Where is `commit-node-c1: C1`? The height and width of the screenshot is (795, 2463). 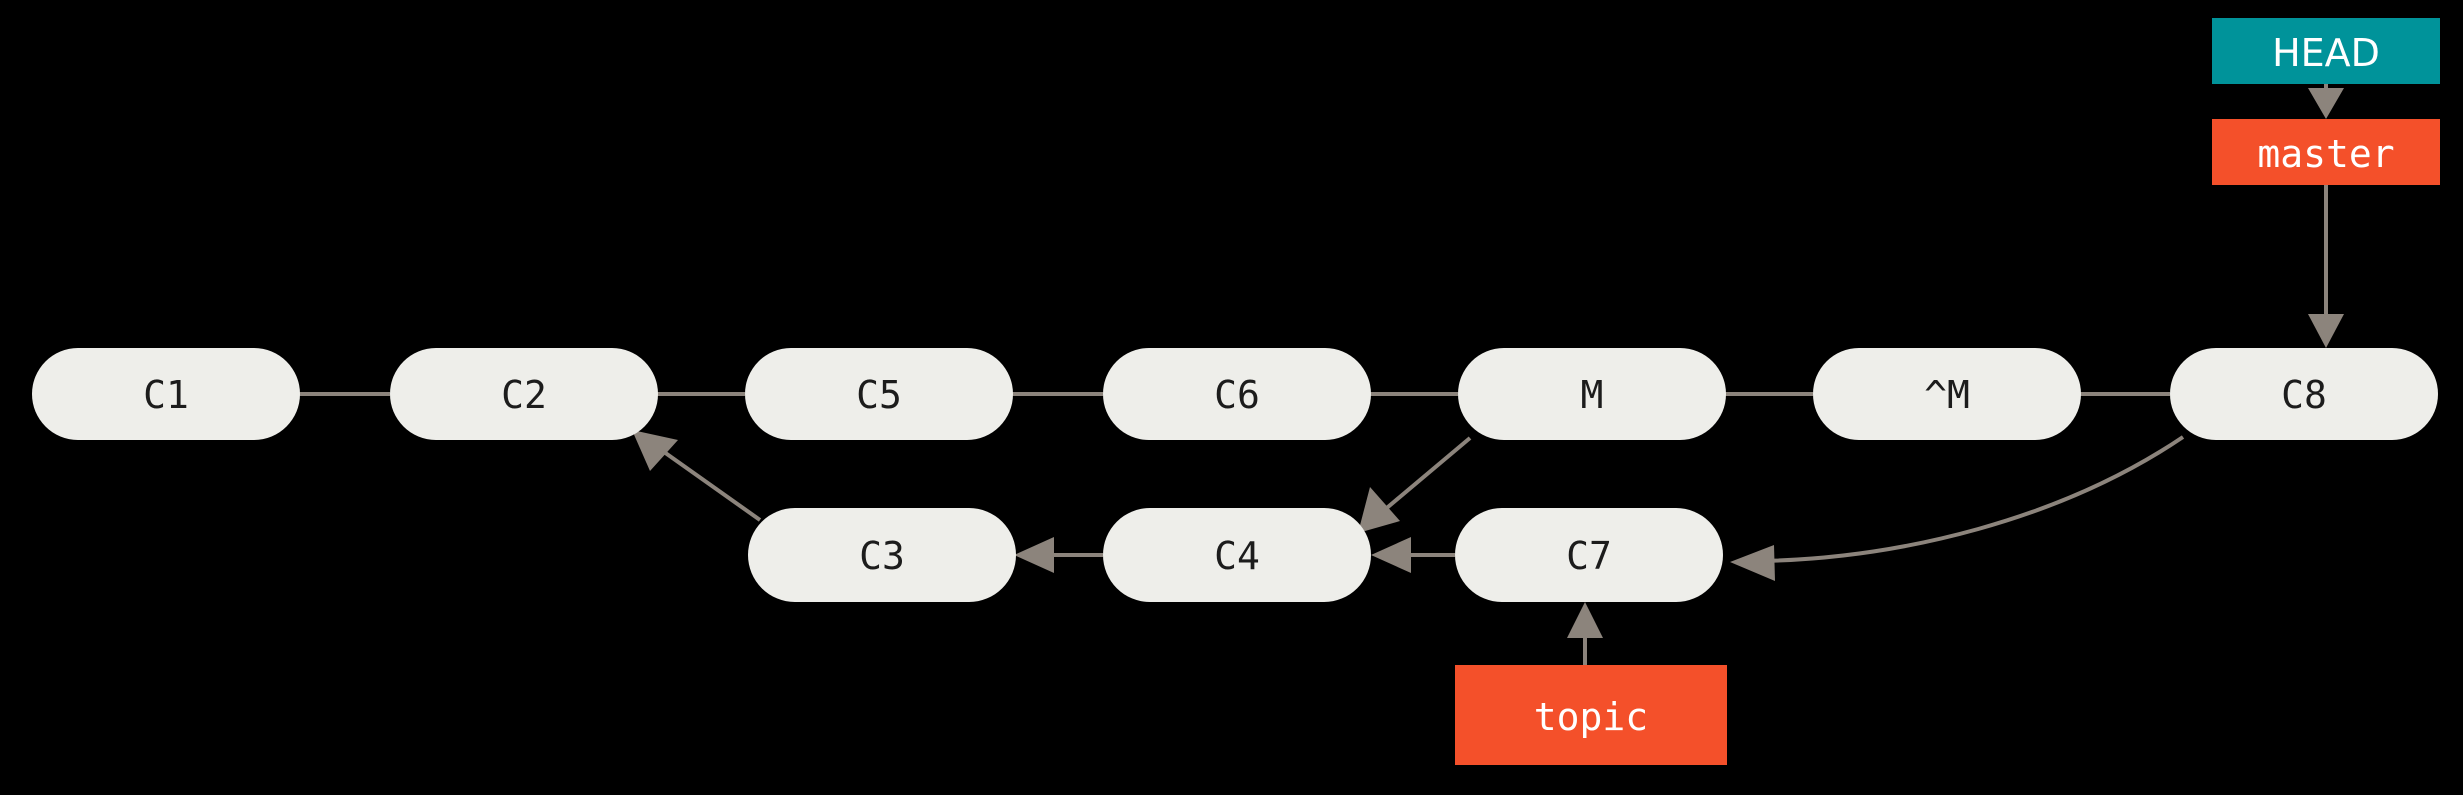
commit-node-c1: C1 is located at coordinates (166, 394).